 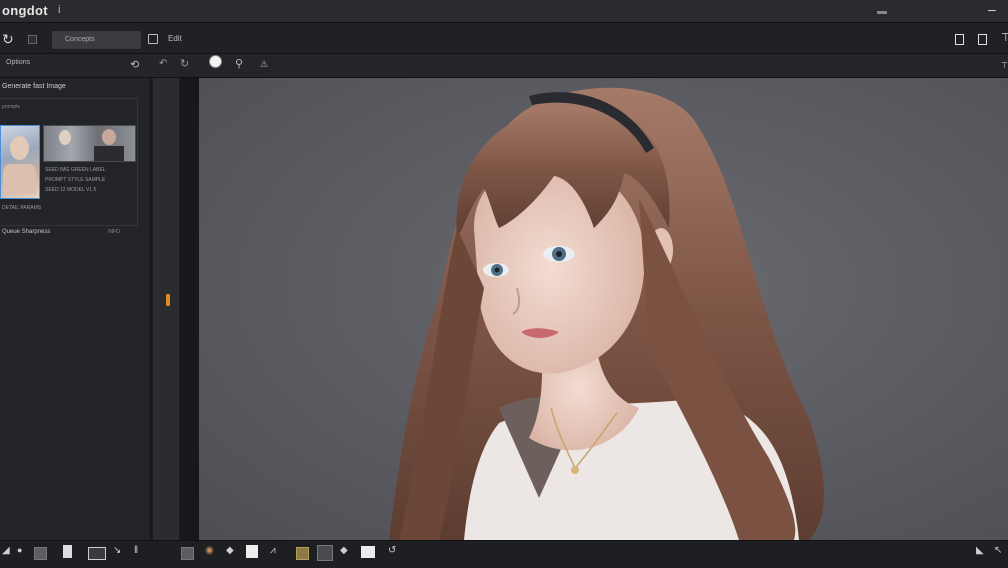 I want to click on palette-icon: ◉, so click(x=209, y=550).